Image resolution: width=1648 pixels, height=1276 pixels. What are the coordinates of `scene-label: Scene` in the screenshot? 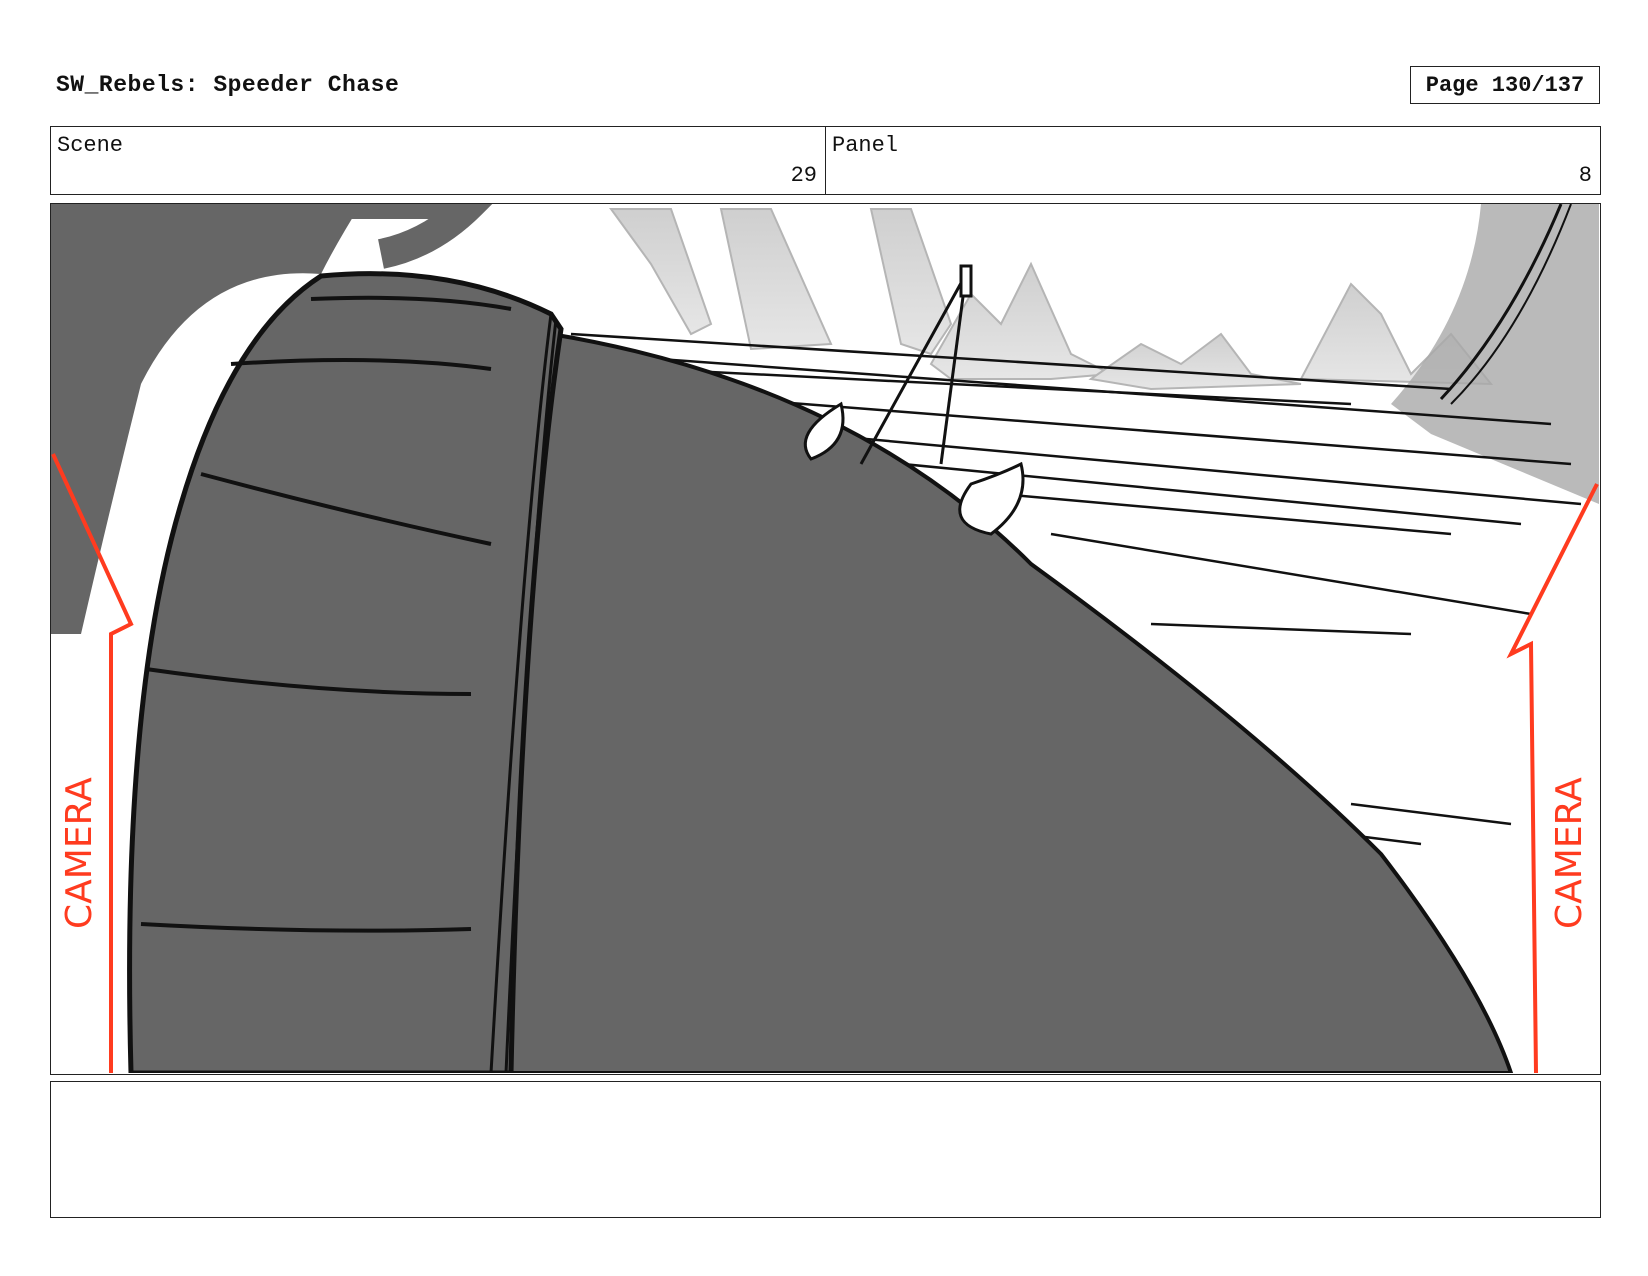 It's located at (90, 145).